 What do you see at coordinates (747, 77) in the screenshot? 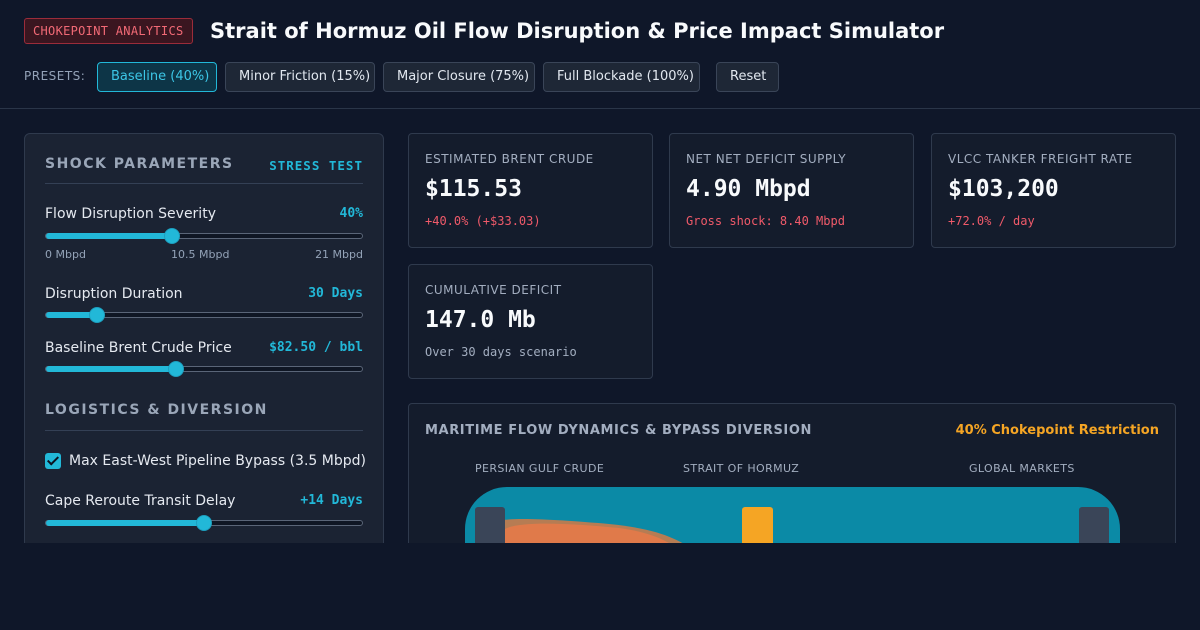
I see `reset-button: Reset` at bounding box center [747, 77].